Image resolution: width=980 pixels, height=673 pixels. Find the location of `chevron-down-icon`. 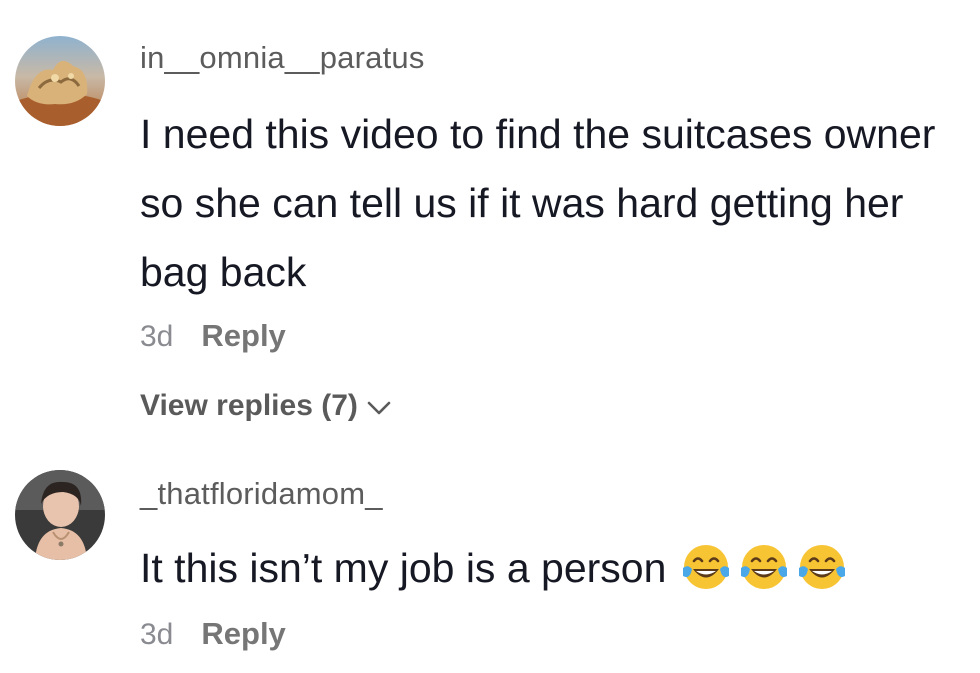

chevron-down-icon is located at coordinates (379, 408).